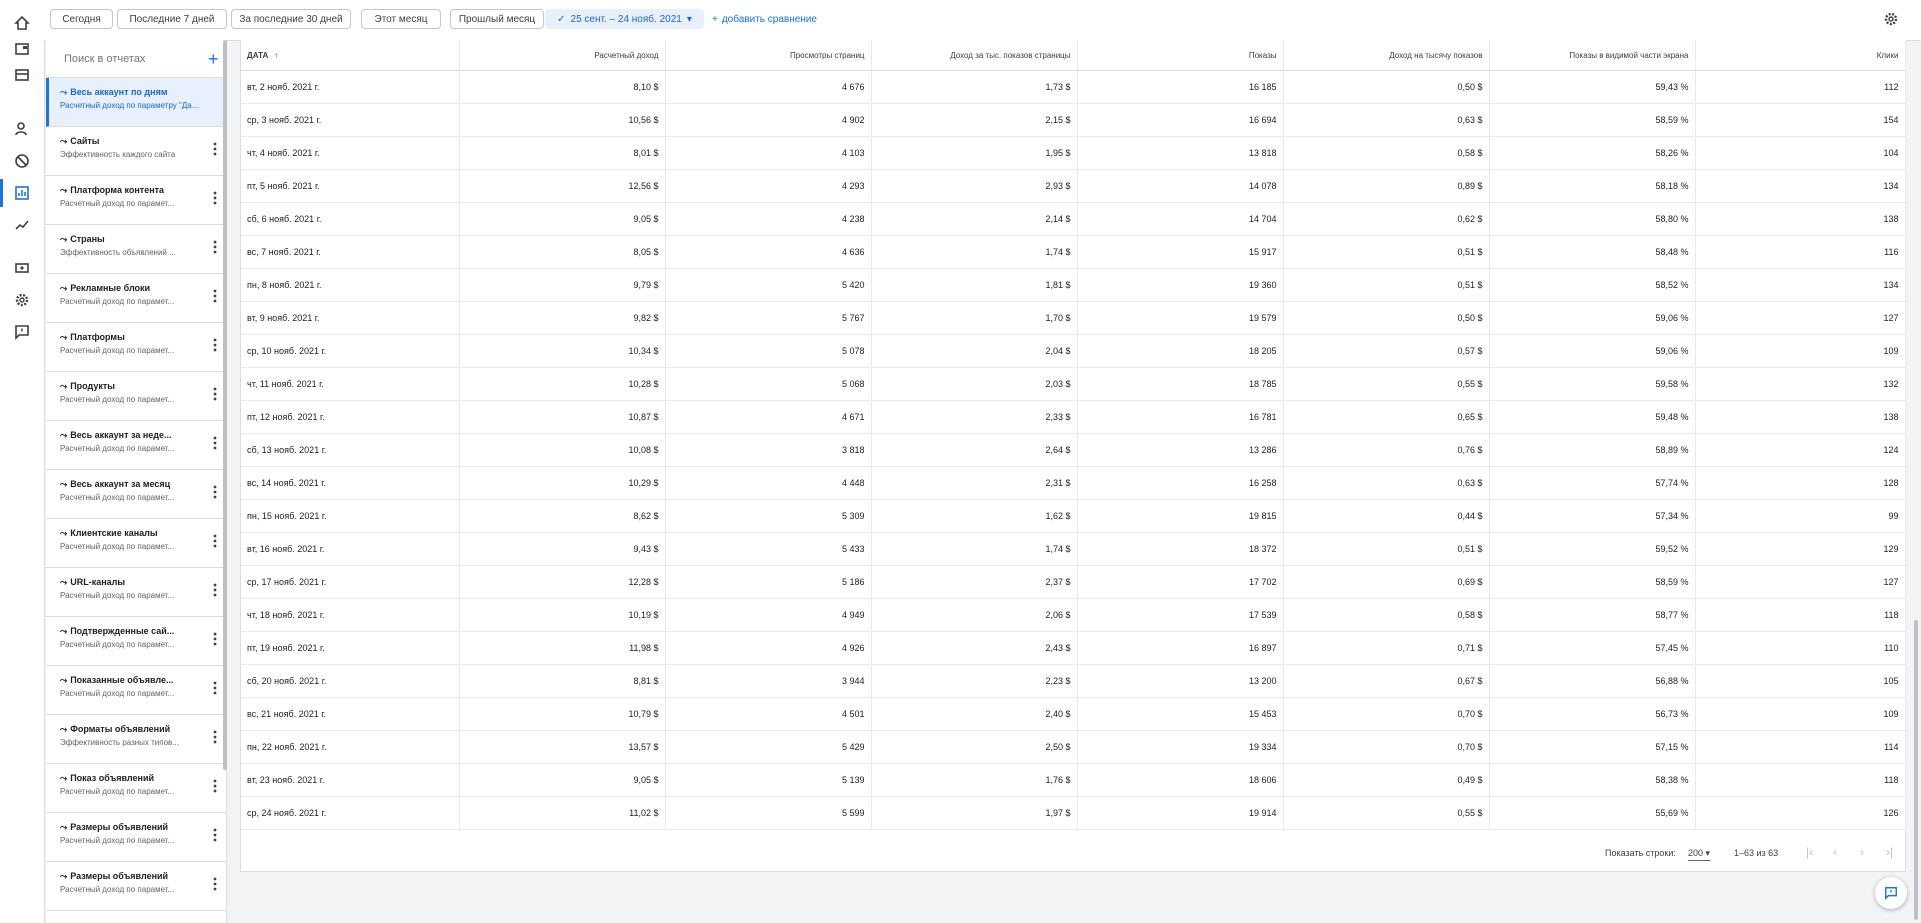 This screenshot has width=1921, height=923. Describe the element at coordinates (1180, 55) in the screenshot. I see `column-header: Показы` at that location.